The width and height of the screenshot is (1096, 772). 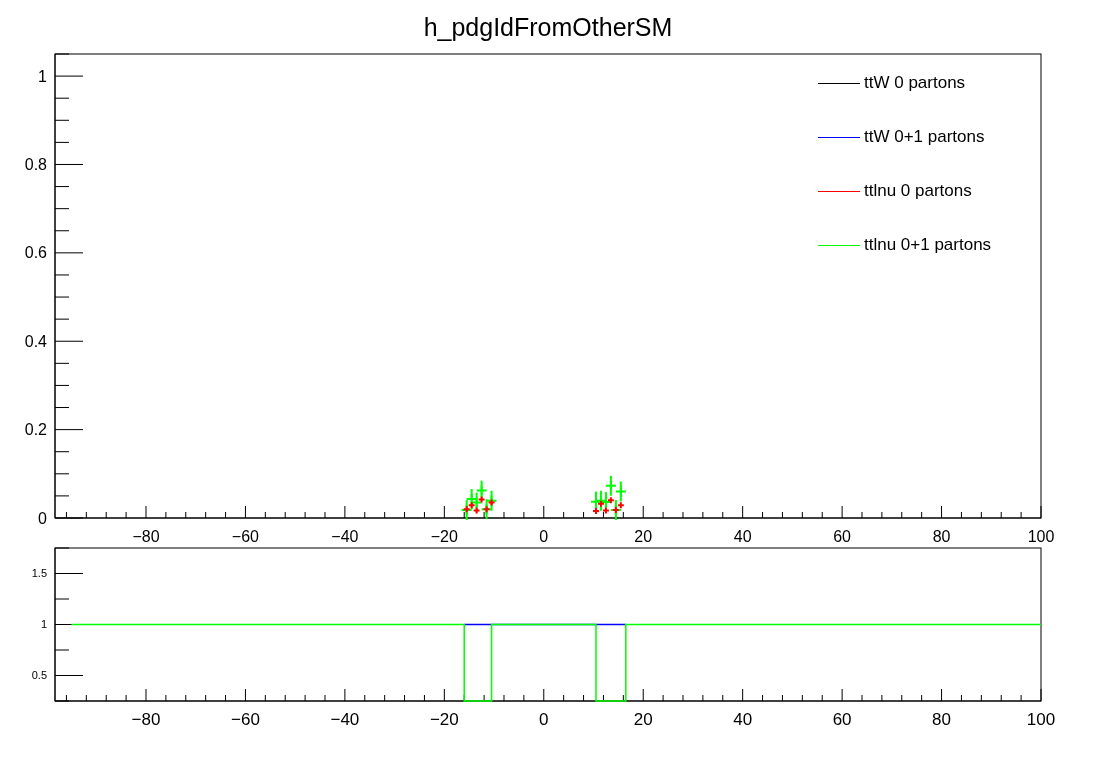 I want to click on legend-label: ttW 0 partons, so click(x=915, y=83).